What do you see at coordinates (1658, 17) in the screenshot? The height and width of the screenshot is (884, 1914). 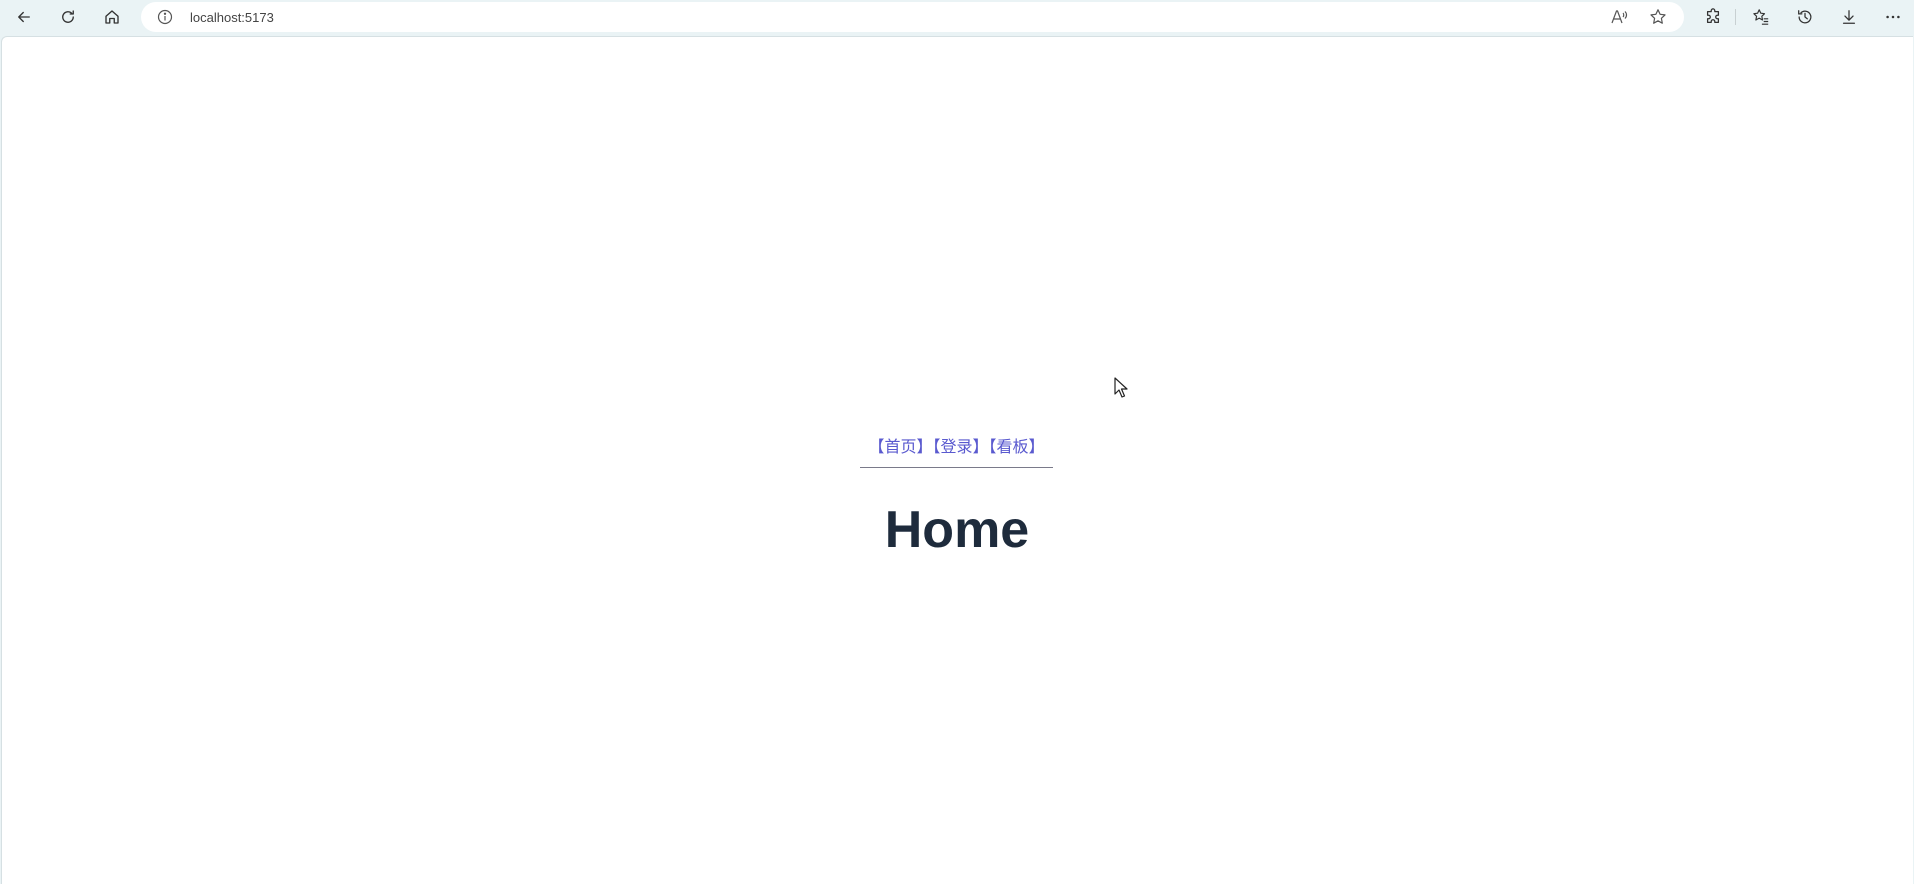 I see `star-icon` at bounding box center [1658, 17].